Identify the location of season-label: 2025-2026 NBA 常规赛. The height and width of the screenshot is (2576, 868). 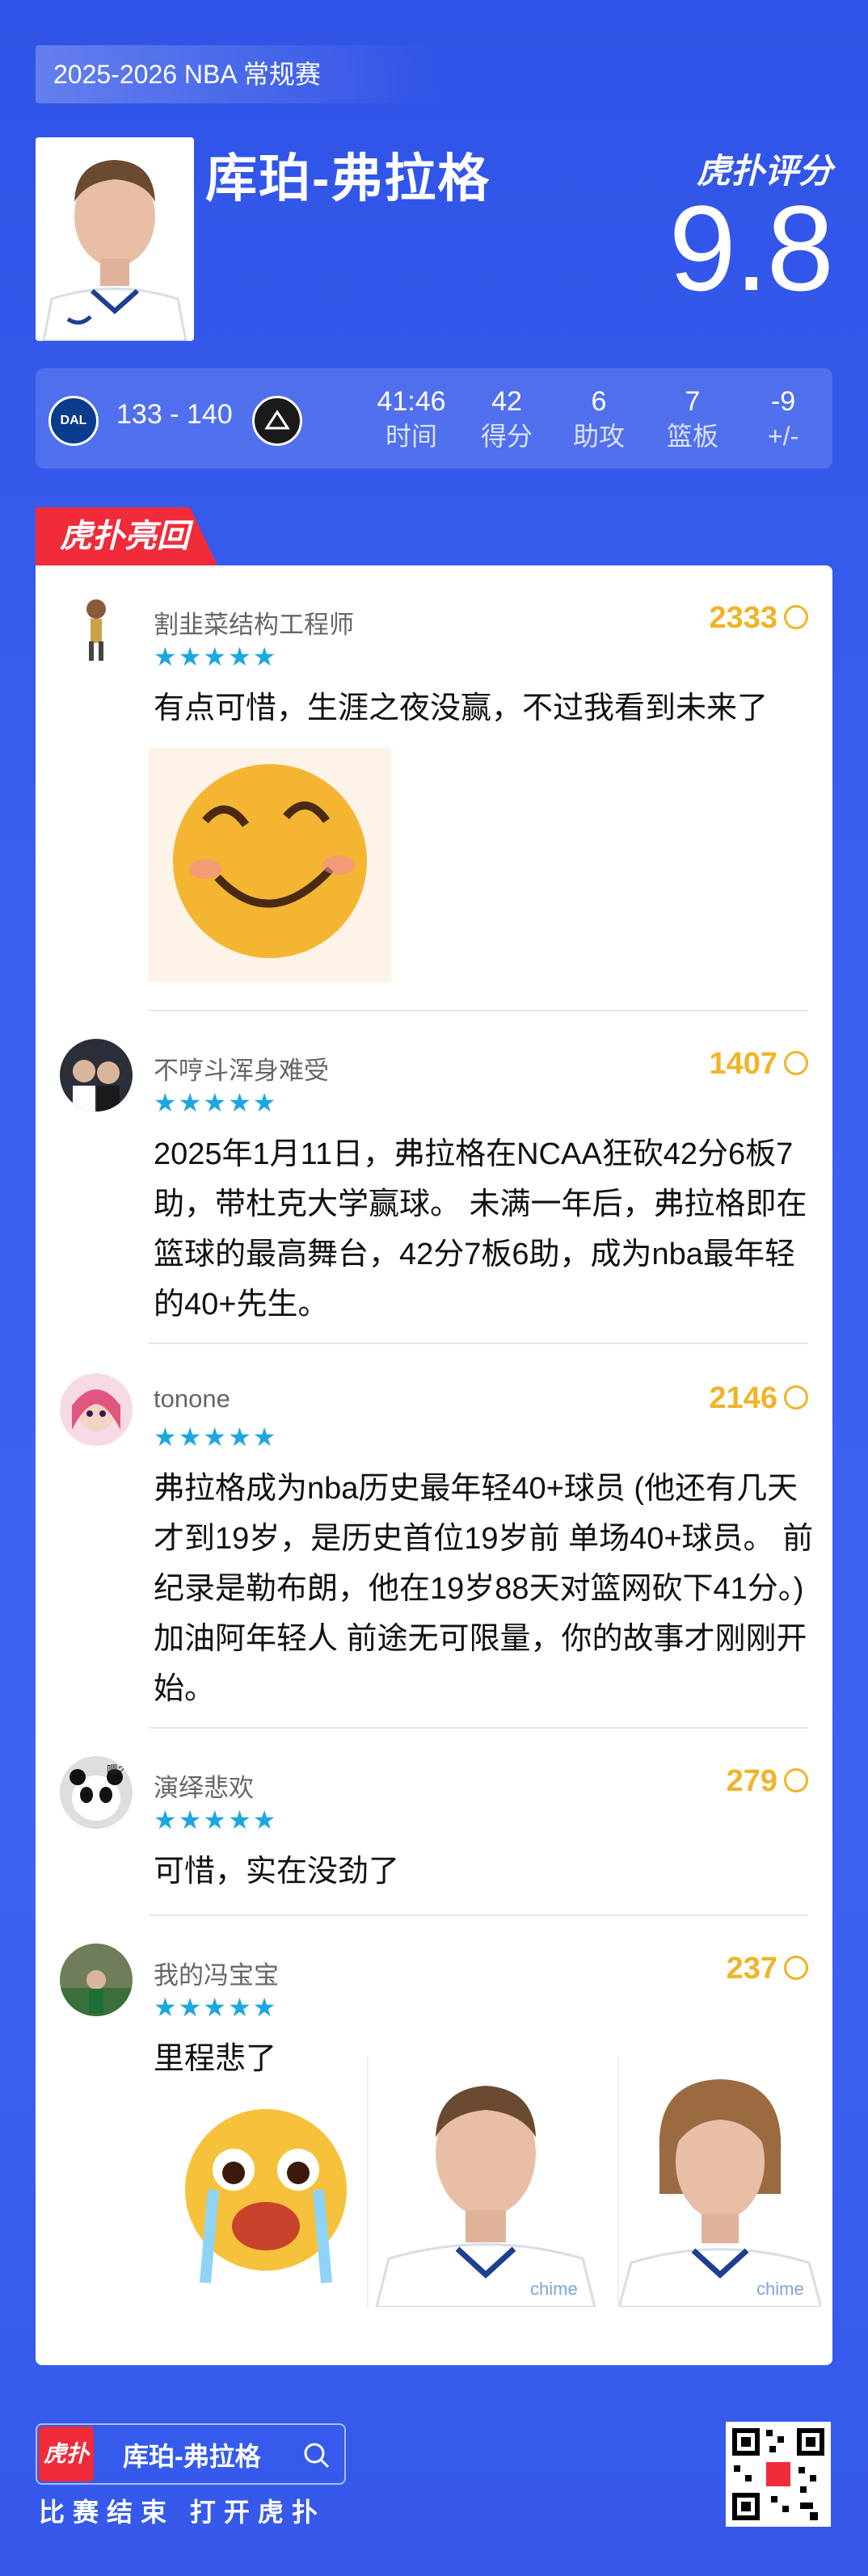
(238, 74).